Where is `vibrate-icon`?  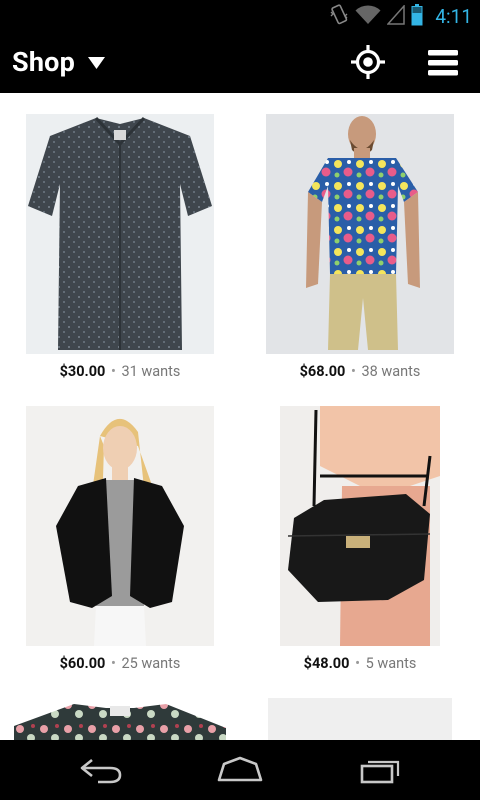 vibrate-icon is located at coordinates (339, 16).